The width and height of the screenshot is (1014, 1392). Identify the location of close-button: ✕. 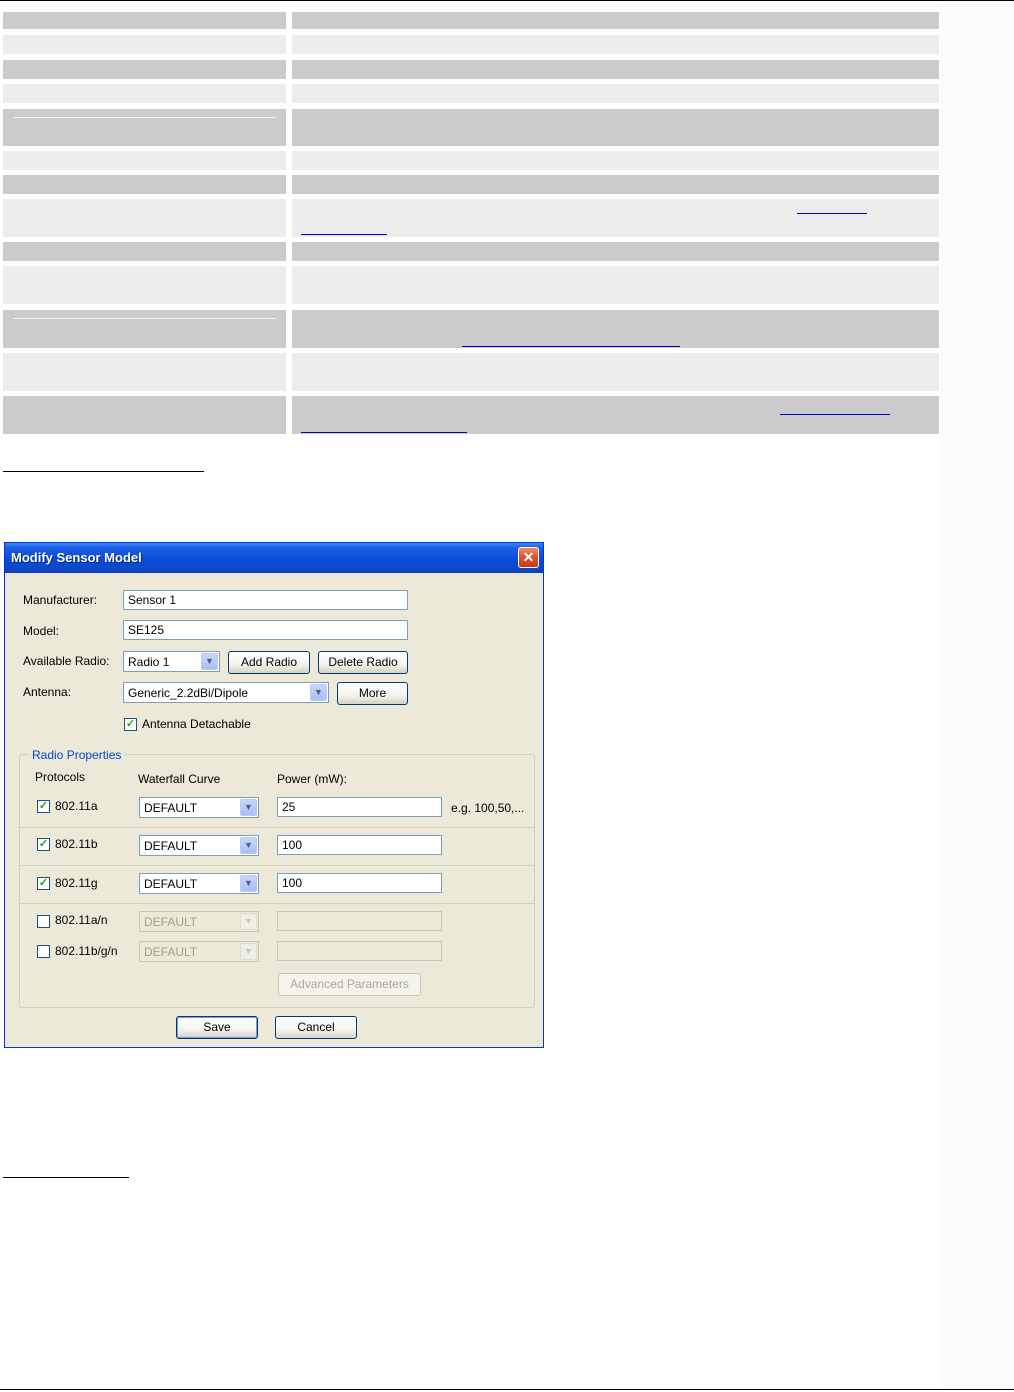
(528, 557).